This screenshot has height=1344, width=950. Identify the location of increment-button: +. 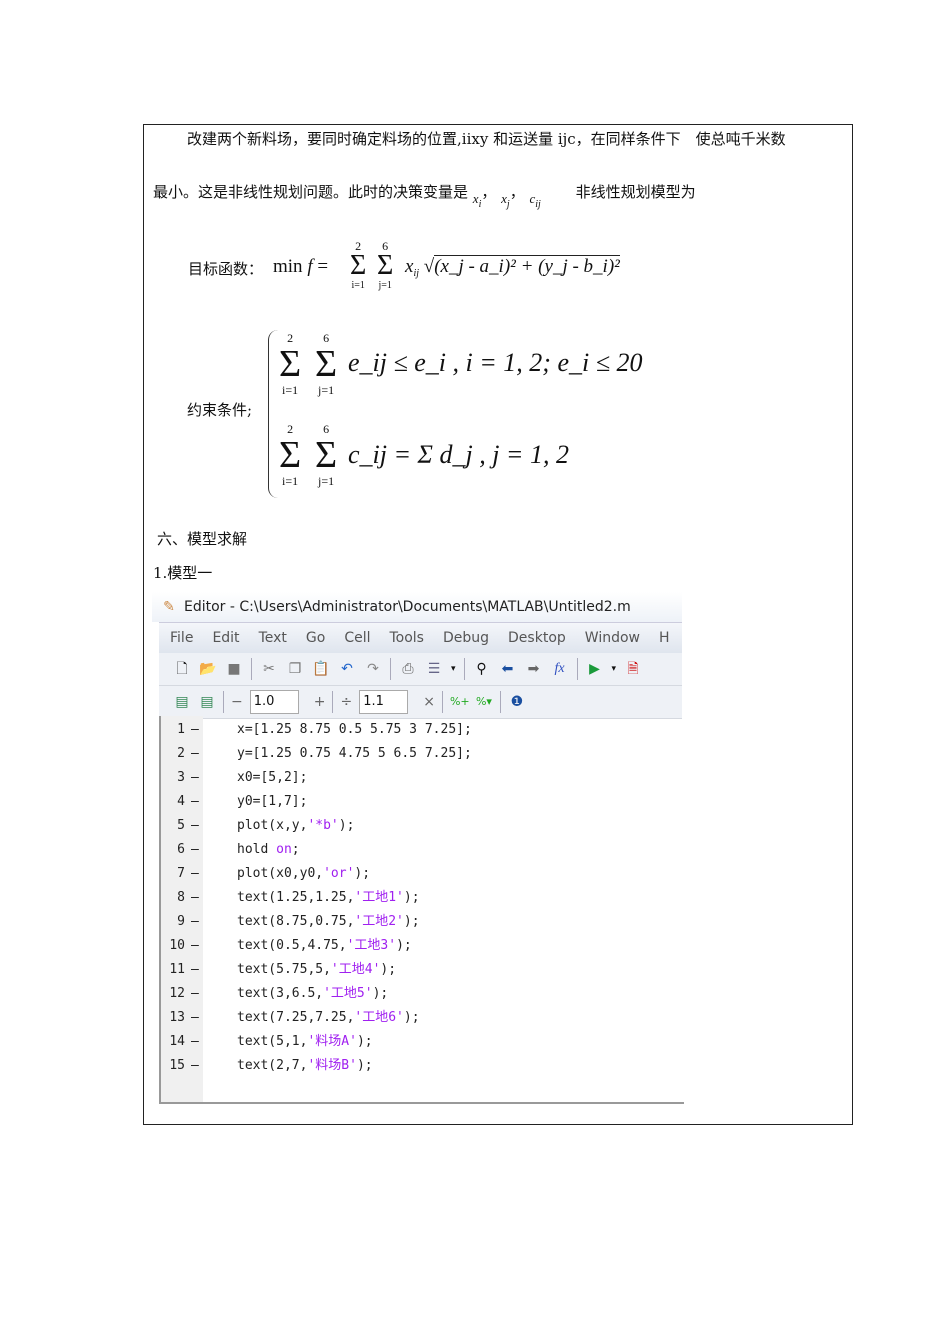
(320, 702).